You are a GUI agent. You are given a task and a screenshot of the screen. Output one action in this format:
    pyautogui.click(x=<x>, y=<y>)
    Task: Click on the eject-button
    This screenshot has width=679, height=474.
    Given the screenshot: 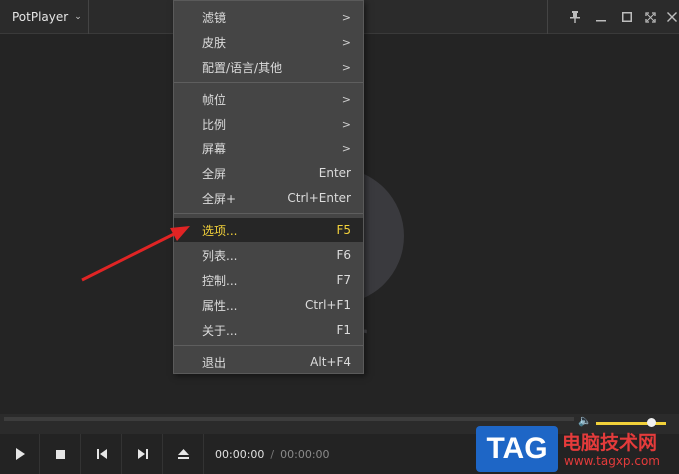 What is the action you would take?
    pyautogui.click(x=184, y=454)
    